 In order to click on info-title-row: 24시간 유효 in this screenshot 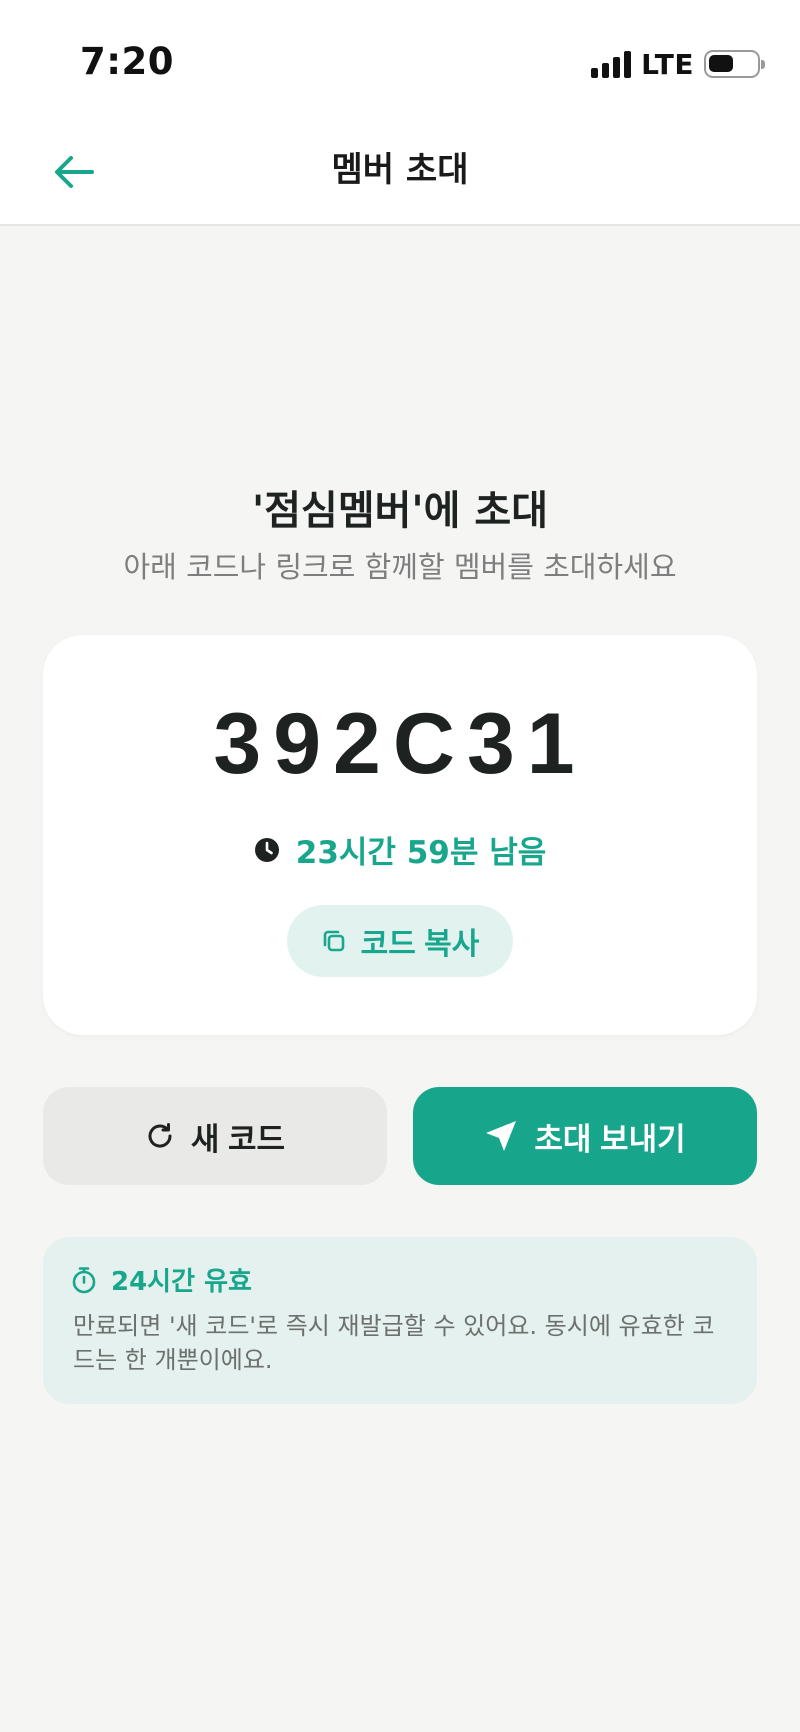, I will do `click(161, 1279)`.